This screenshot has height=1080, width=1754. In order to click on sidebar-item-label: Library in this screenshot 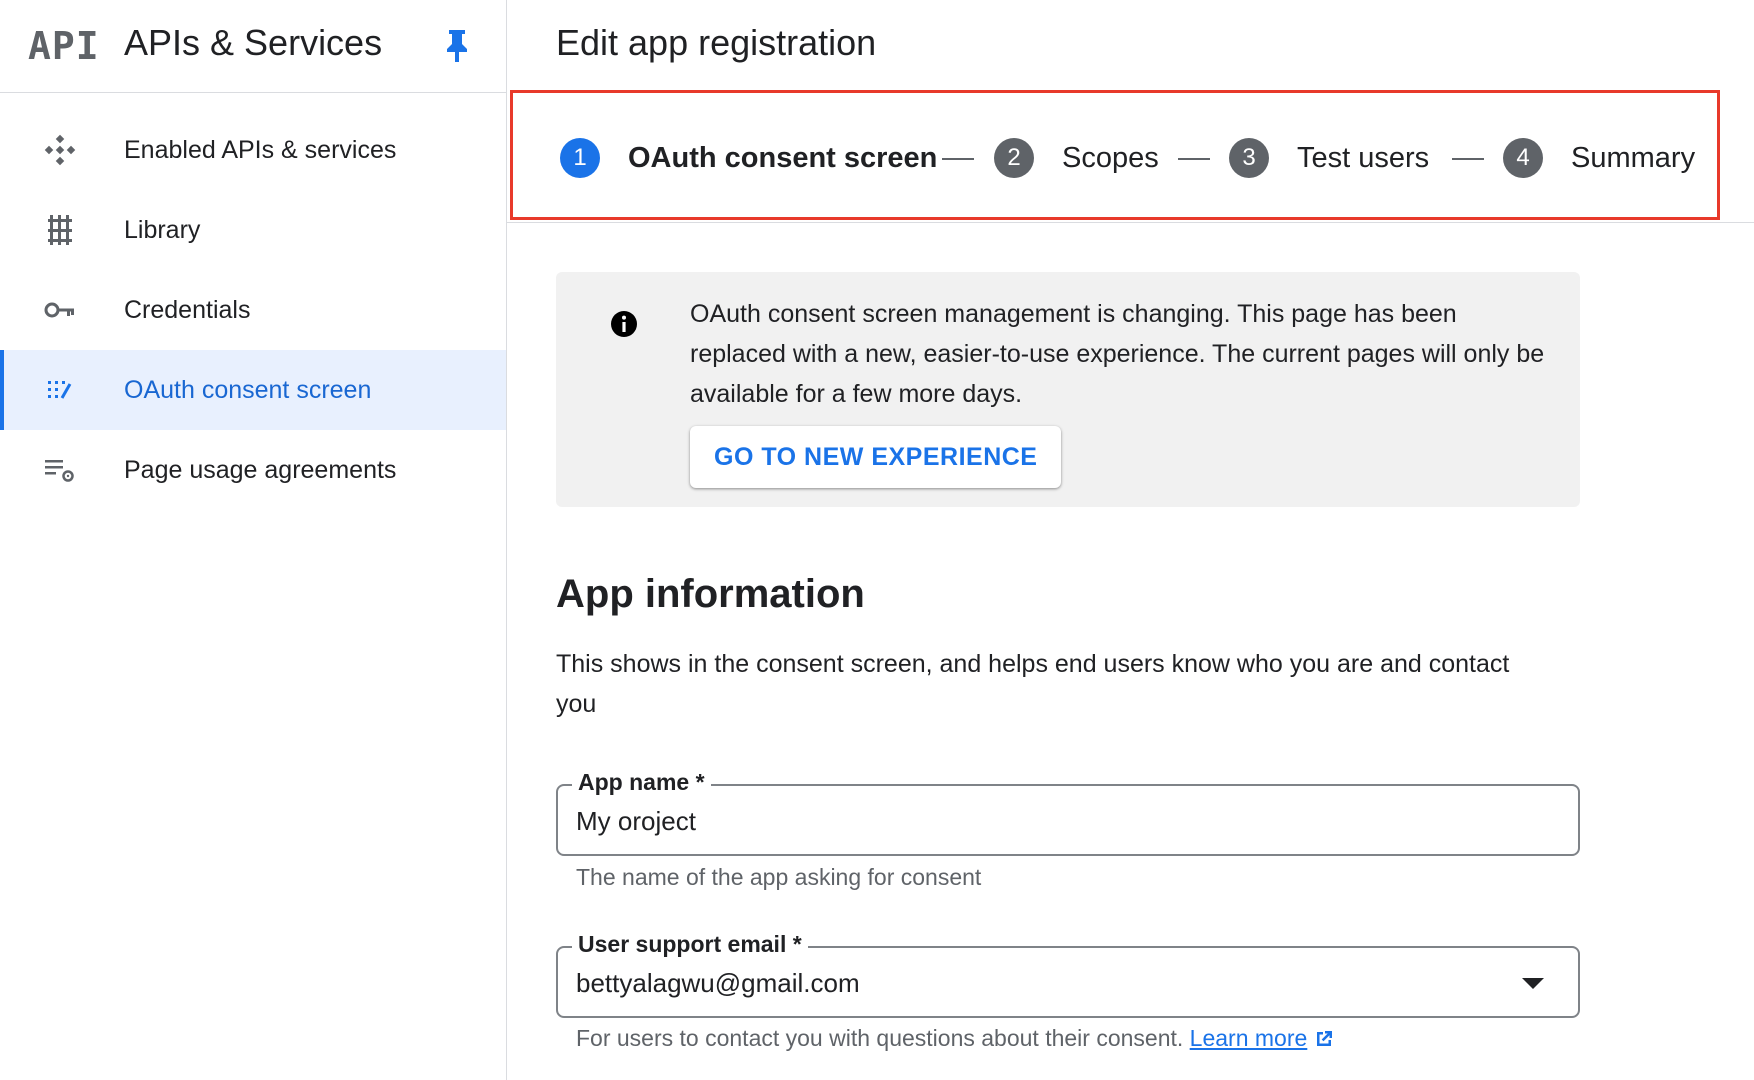, I will do `click(162, 229)`.